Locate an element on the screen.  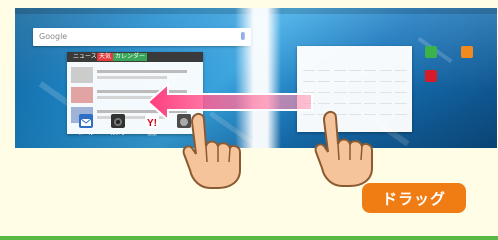
mail-icon is located at coordinates (86, 121).